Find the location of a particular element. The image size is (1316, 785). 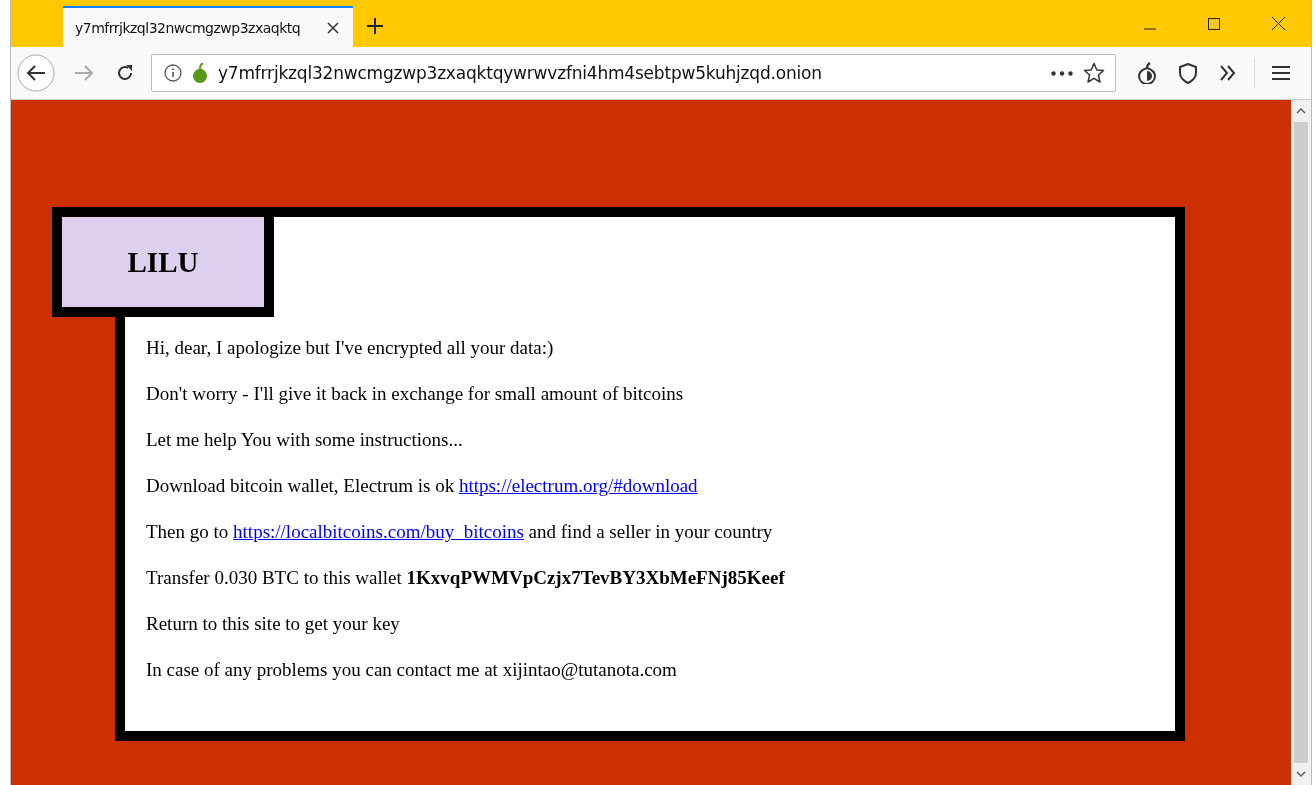

scroll-down-icon is located at coordinates (1301, 774).